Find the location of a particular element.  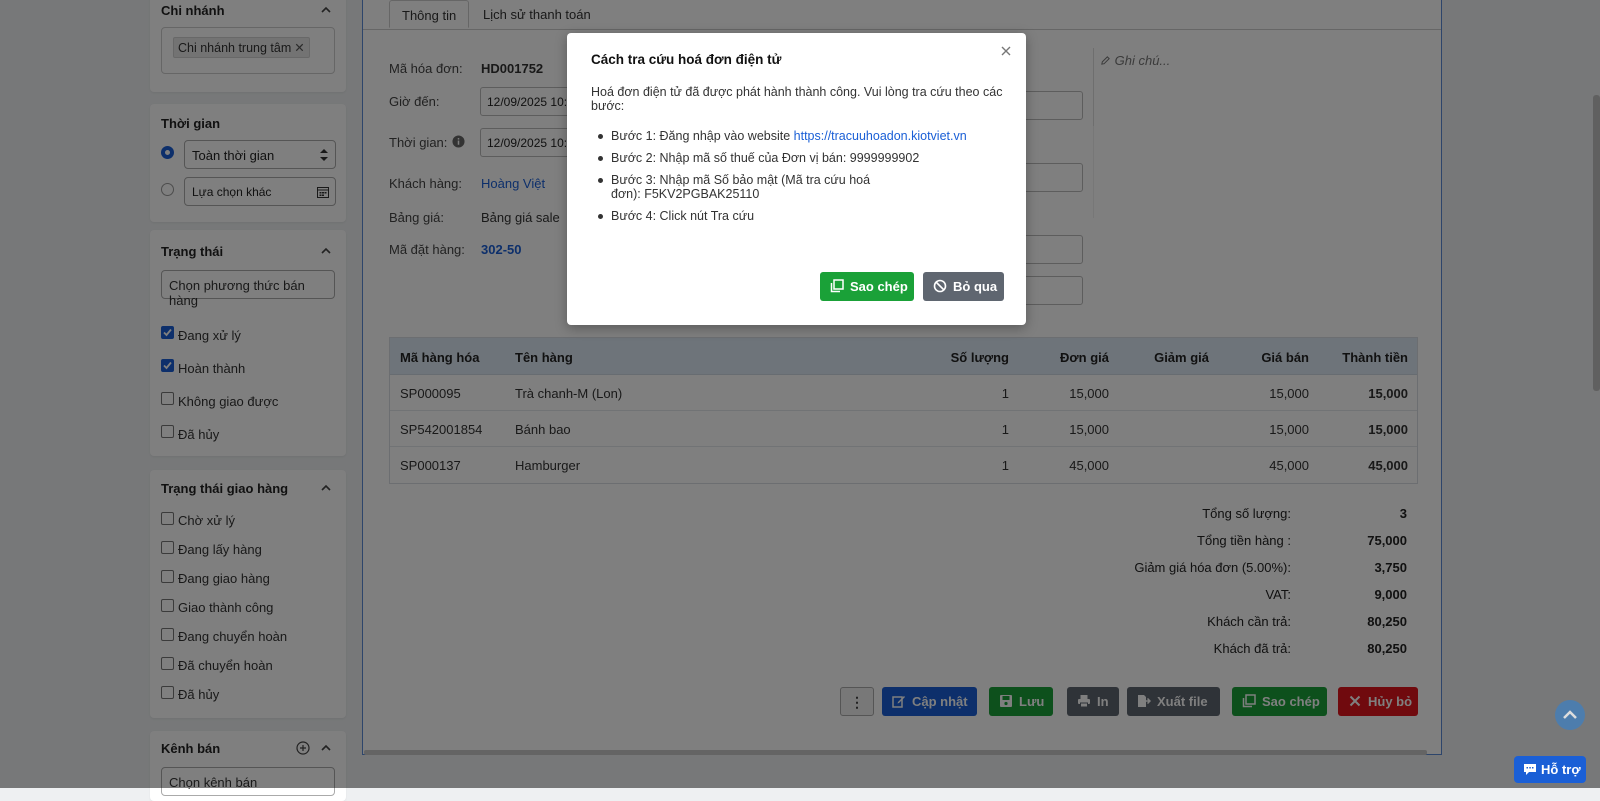

step-1-text: Bước 1: Đăng nhập vào website is located at coordinates (702, 136).